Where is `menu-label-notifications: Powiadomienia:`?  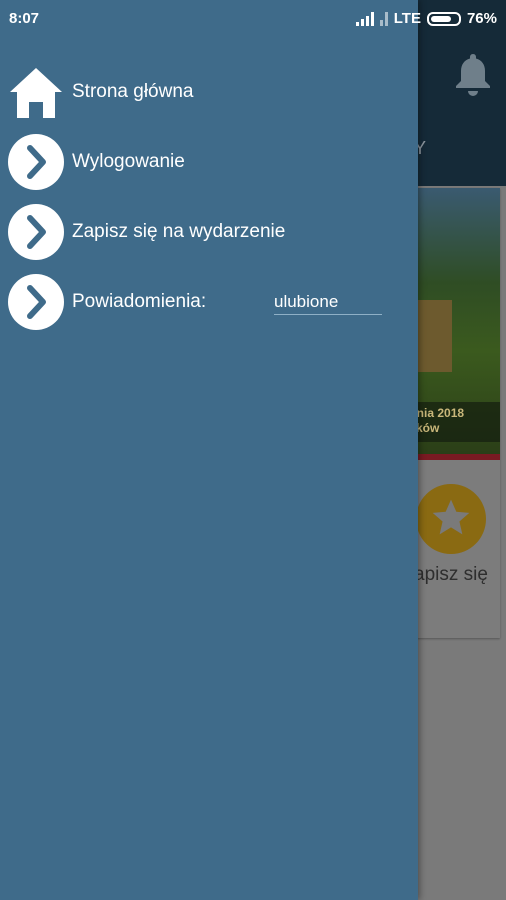 menu-label-notifications: Powiadomienia: is located at coordinates (139, 301).